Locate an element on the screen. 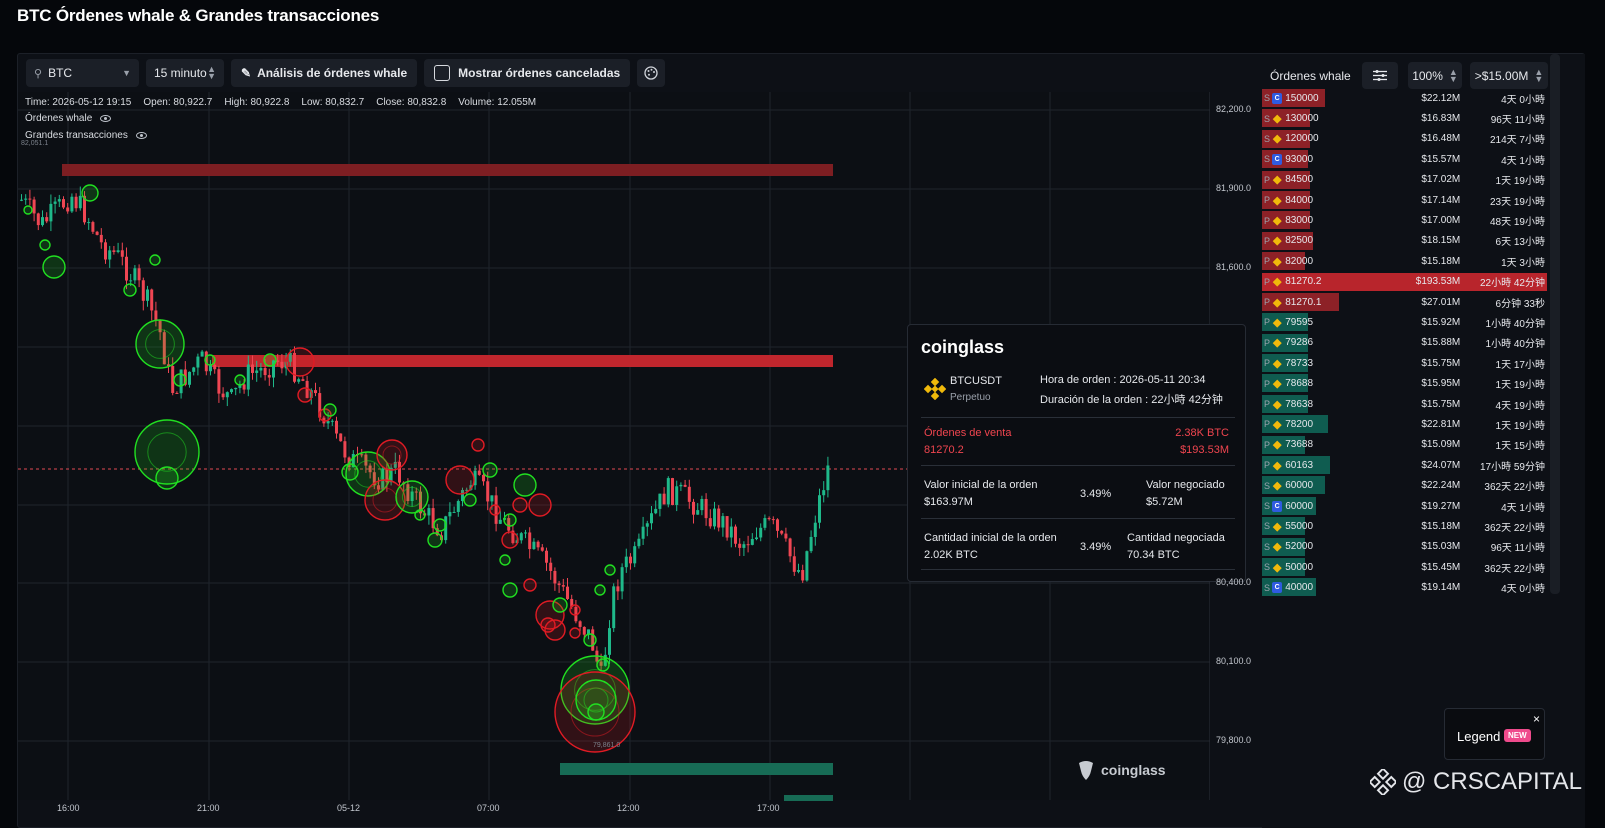 The height and width of the screenshot is (828, 1605). binance-logo-icon is located at coordinates (1383, 782).